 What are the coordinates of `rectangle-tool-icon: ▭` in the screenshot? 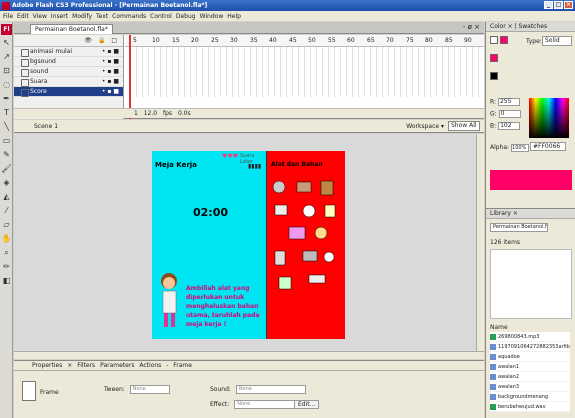 It's located at (6, 140).